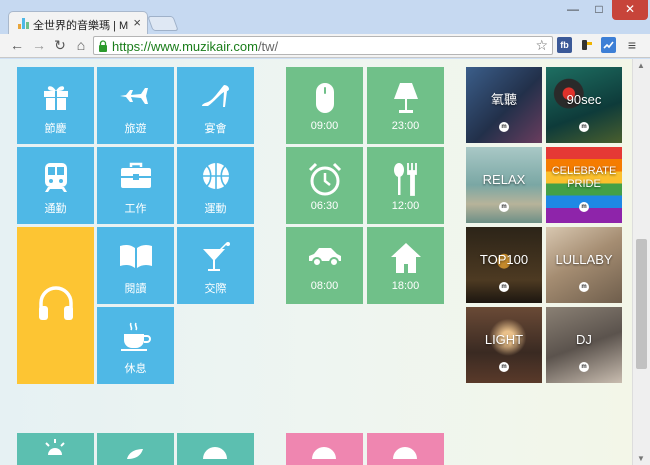  I want to click on lock-icon, so click(103, 46).